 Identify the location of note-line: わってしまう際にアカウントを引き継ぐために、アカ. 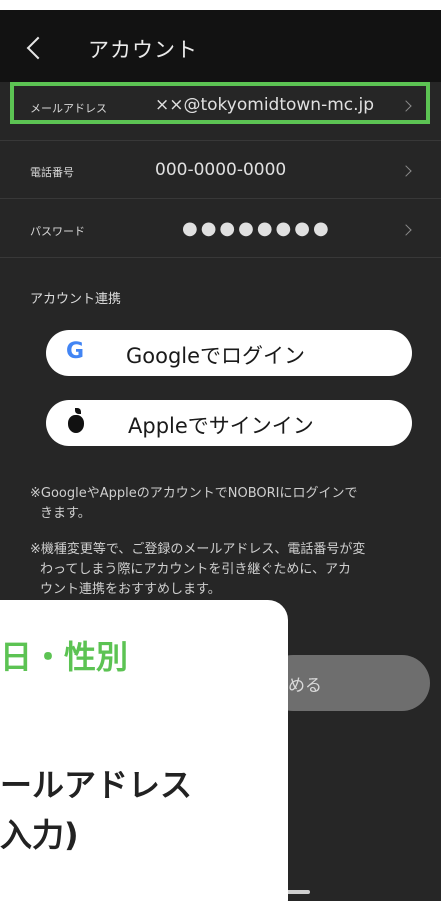
(195, 569).